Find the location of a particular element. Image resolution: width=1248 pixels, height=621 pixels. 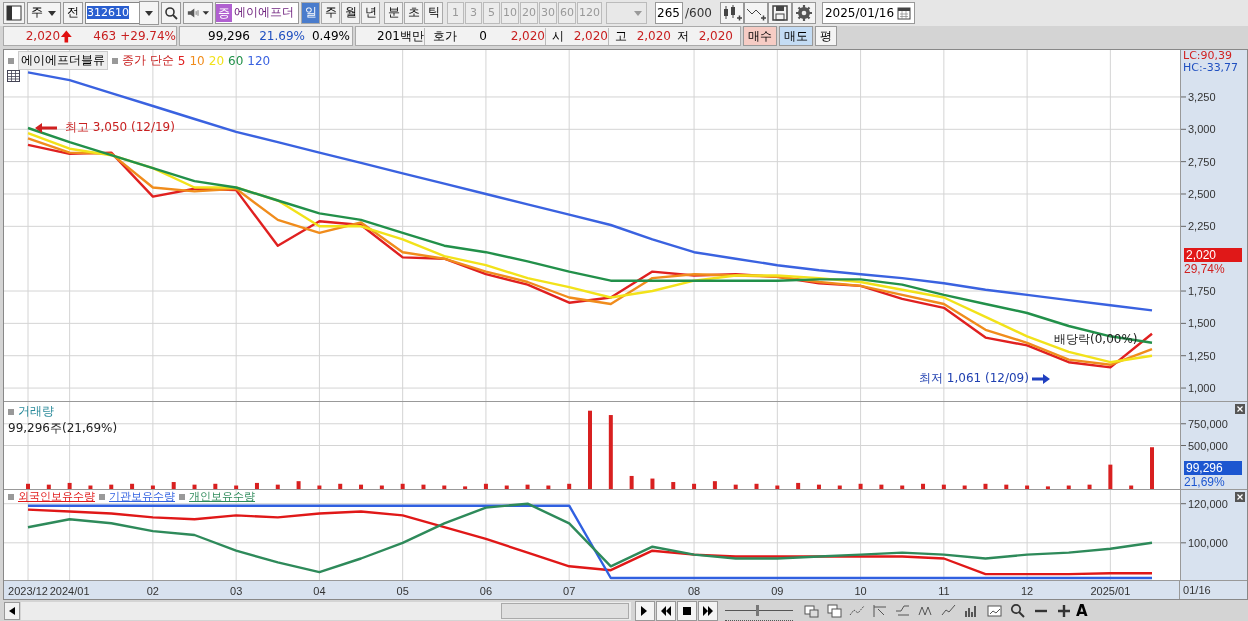

legend-label: 20 is located at coordinates (216, 60).